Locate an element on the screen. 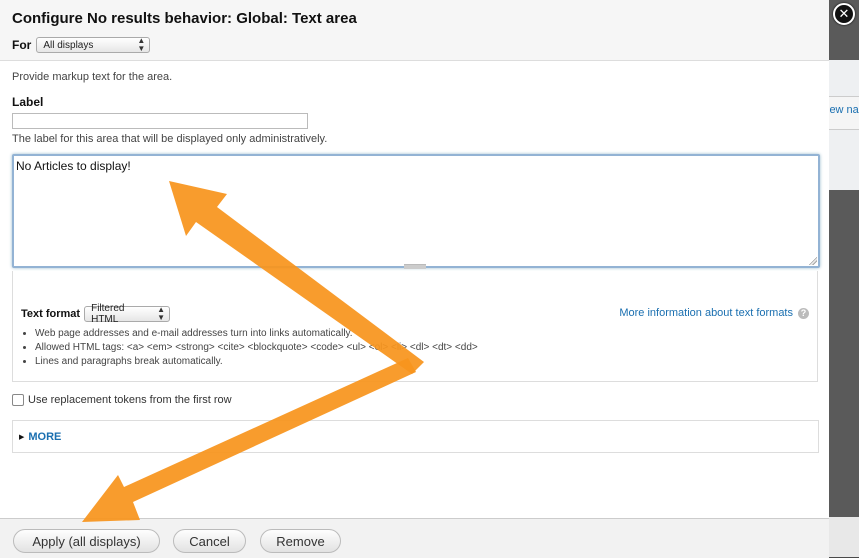  dialog-buttonpane: Apply (all displays) Cancel Remove is located at coordinates (414, 538).